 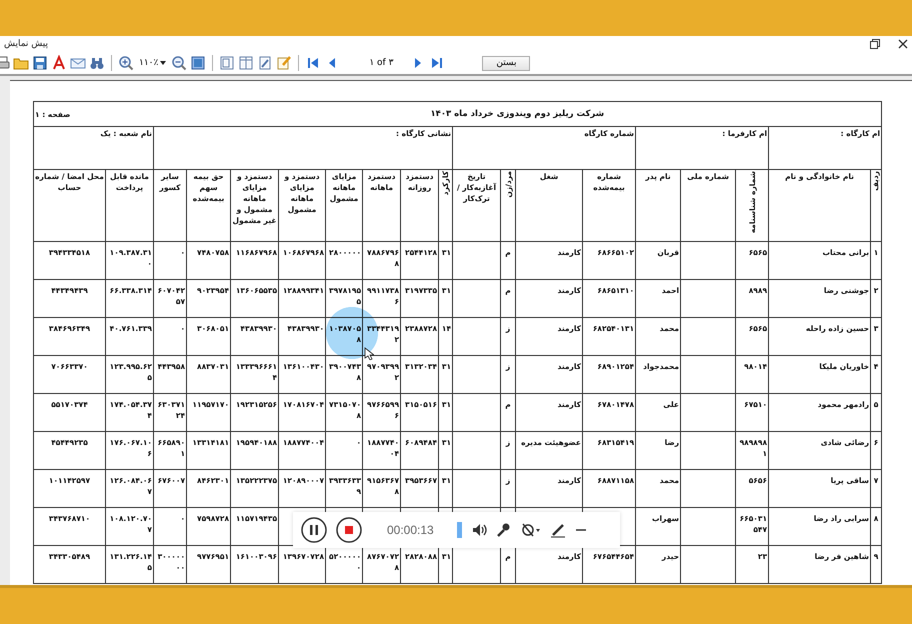 What do you see at coordinates (410, 530) in the screenshot?
I see `recording-time: 00:00:13` at bounding box center [410, 530].